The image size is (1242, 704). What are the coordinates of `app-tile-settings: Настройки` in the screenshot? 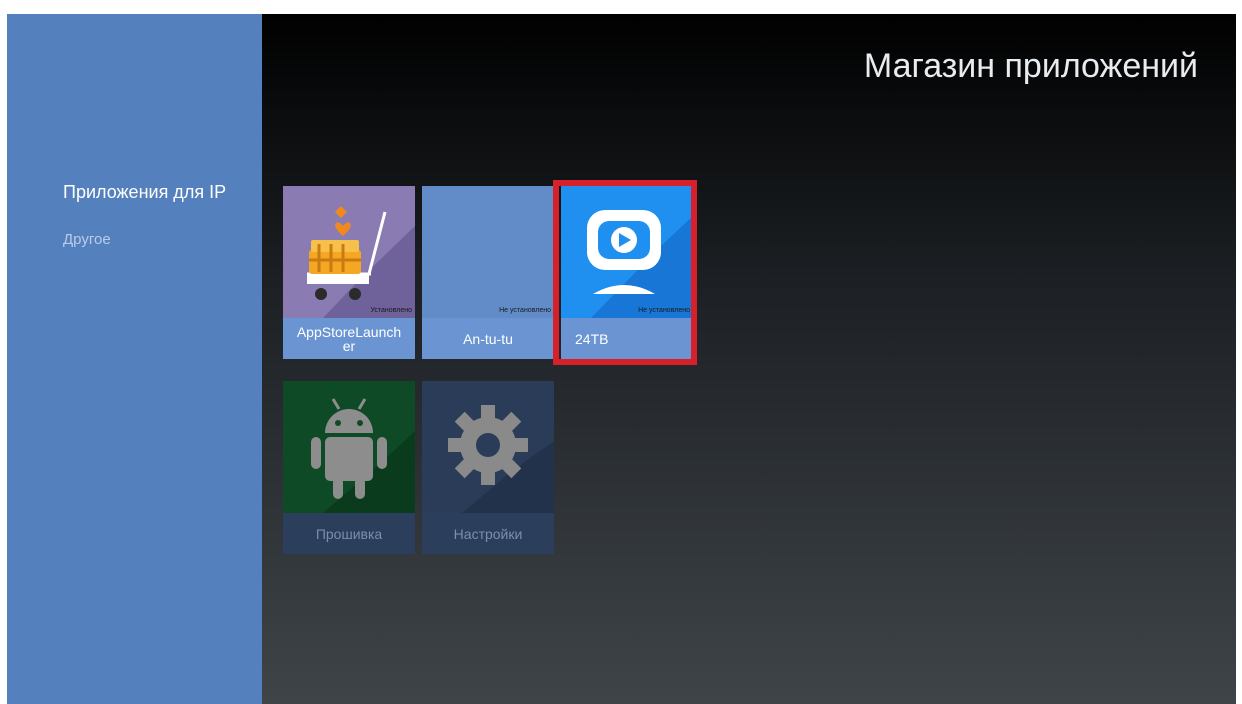 It's located at (488, 467).